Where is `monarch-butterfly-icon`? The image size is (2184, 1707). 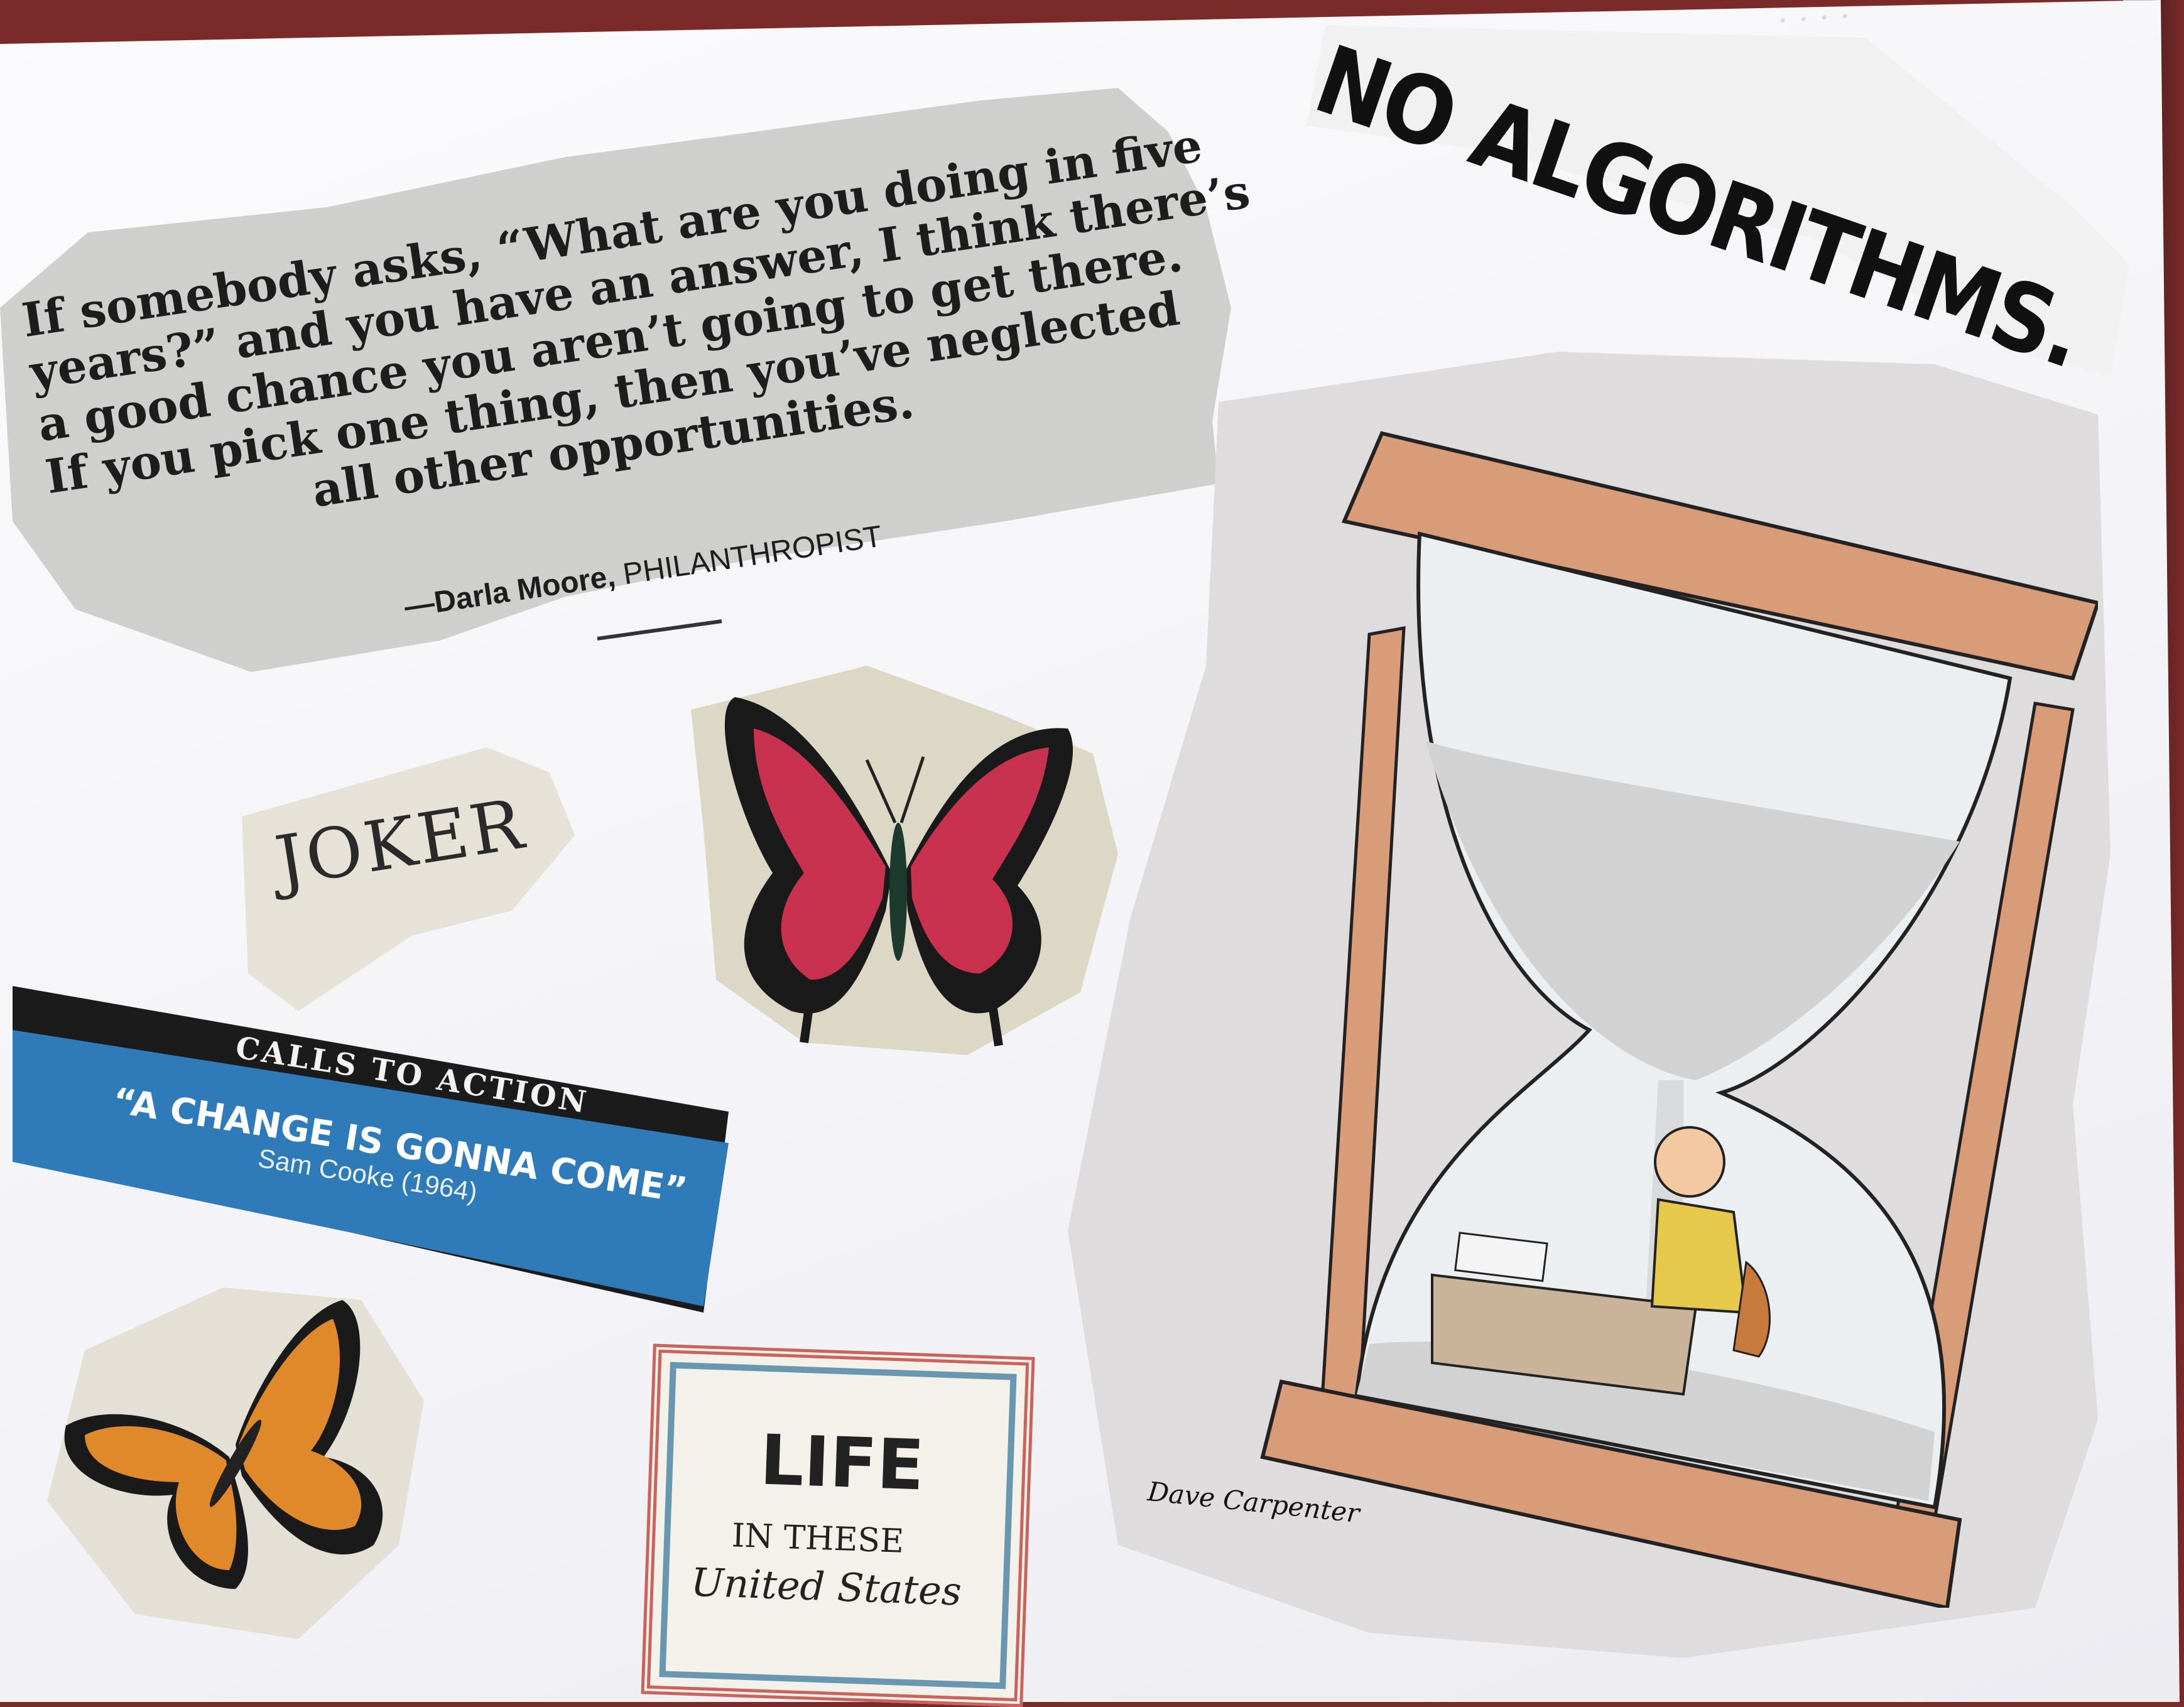
monarch-butterfly-icon is located at coordinates (223, 1444).